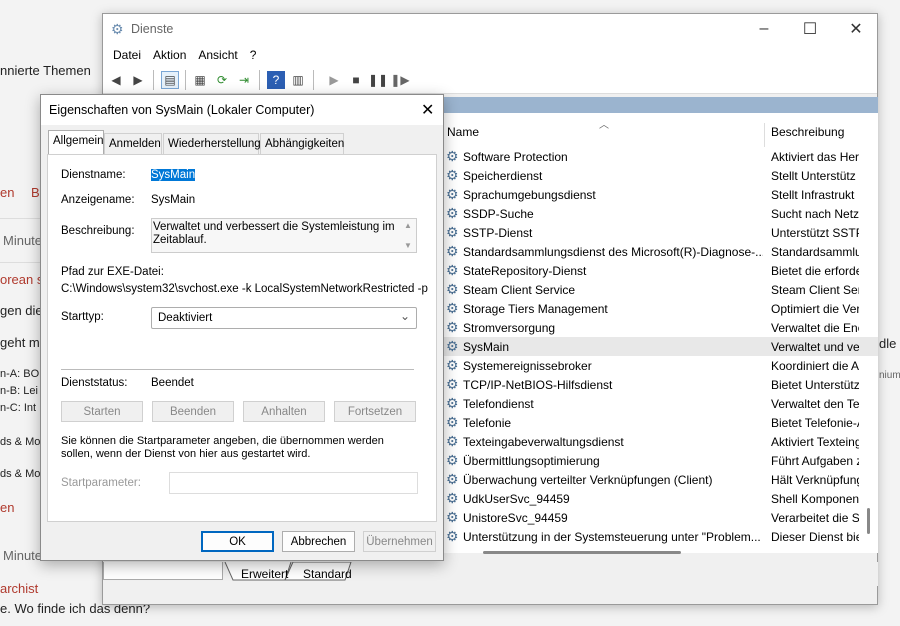 This screenshot has width=900, height=626. I want to click on anhalten-button: Anhalten, so click(284, 411).